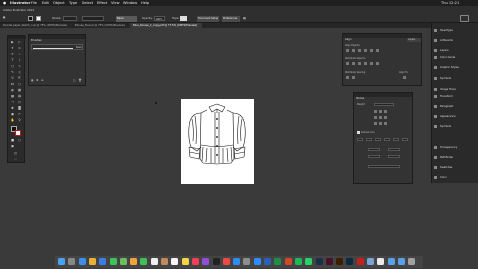 This screenshot has width=478, height=269. What do you see at coordinates (144, 261) in the screenshot?
I see `facetime-icon` at bounding box center [144, 261].